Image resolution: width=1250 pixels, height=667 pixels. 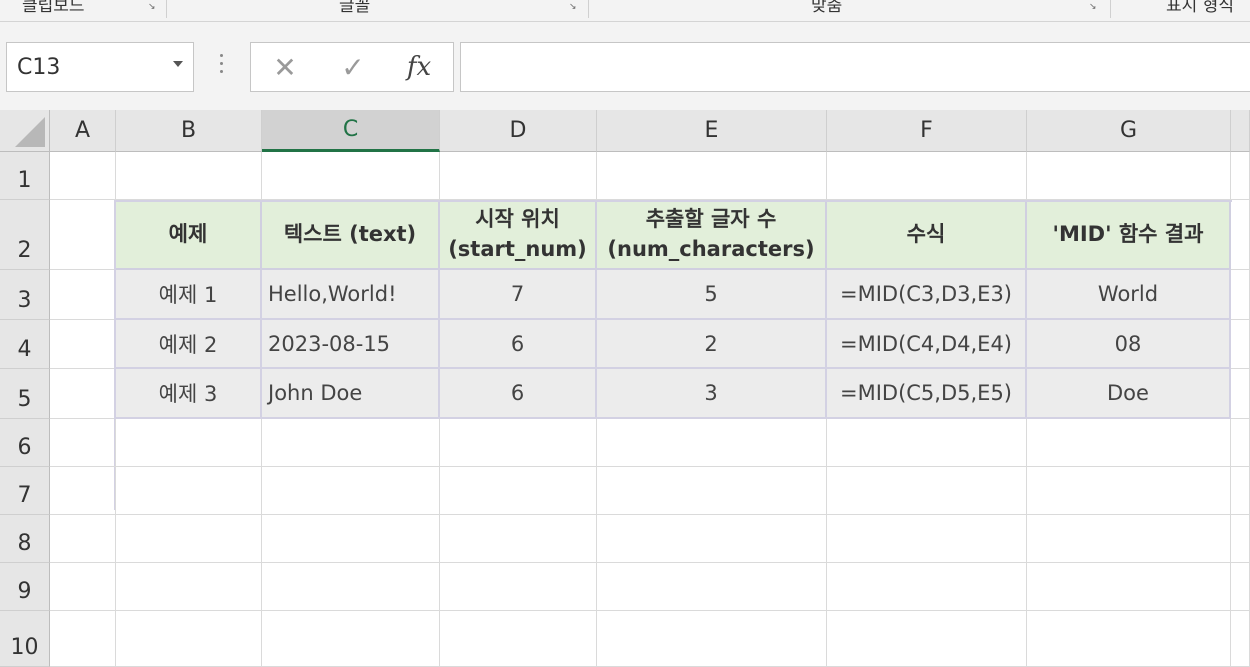 I want to click on table-cell: World, so click(x=1129, y=295).